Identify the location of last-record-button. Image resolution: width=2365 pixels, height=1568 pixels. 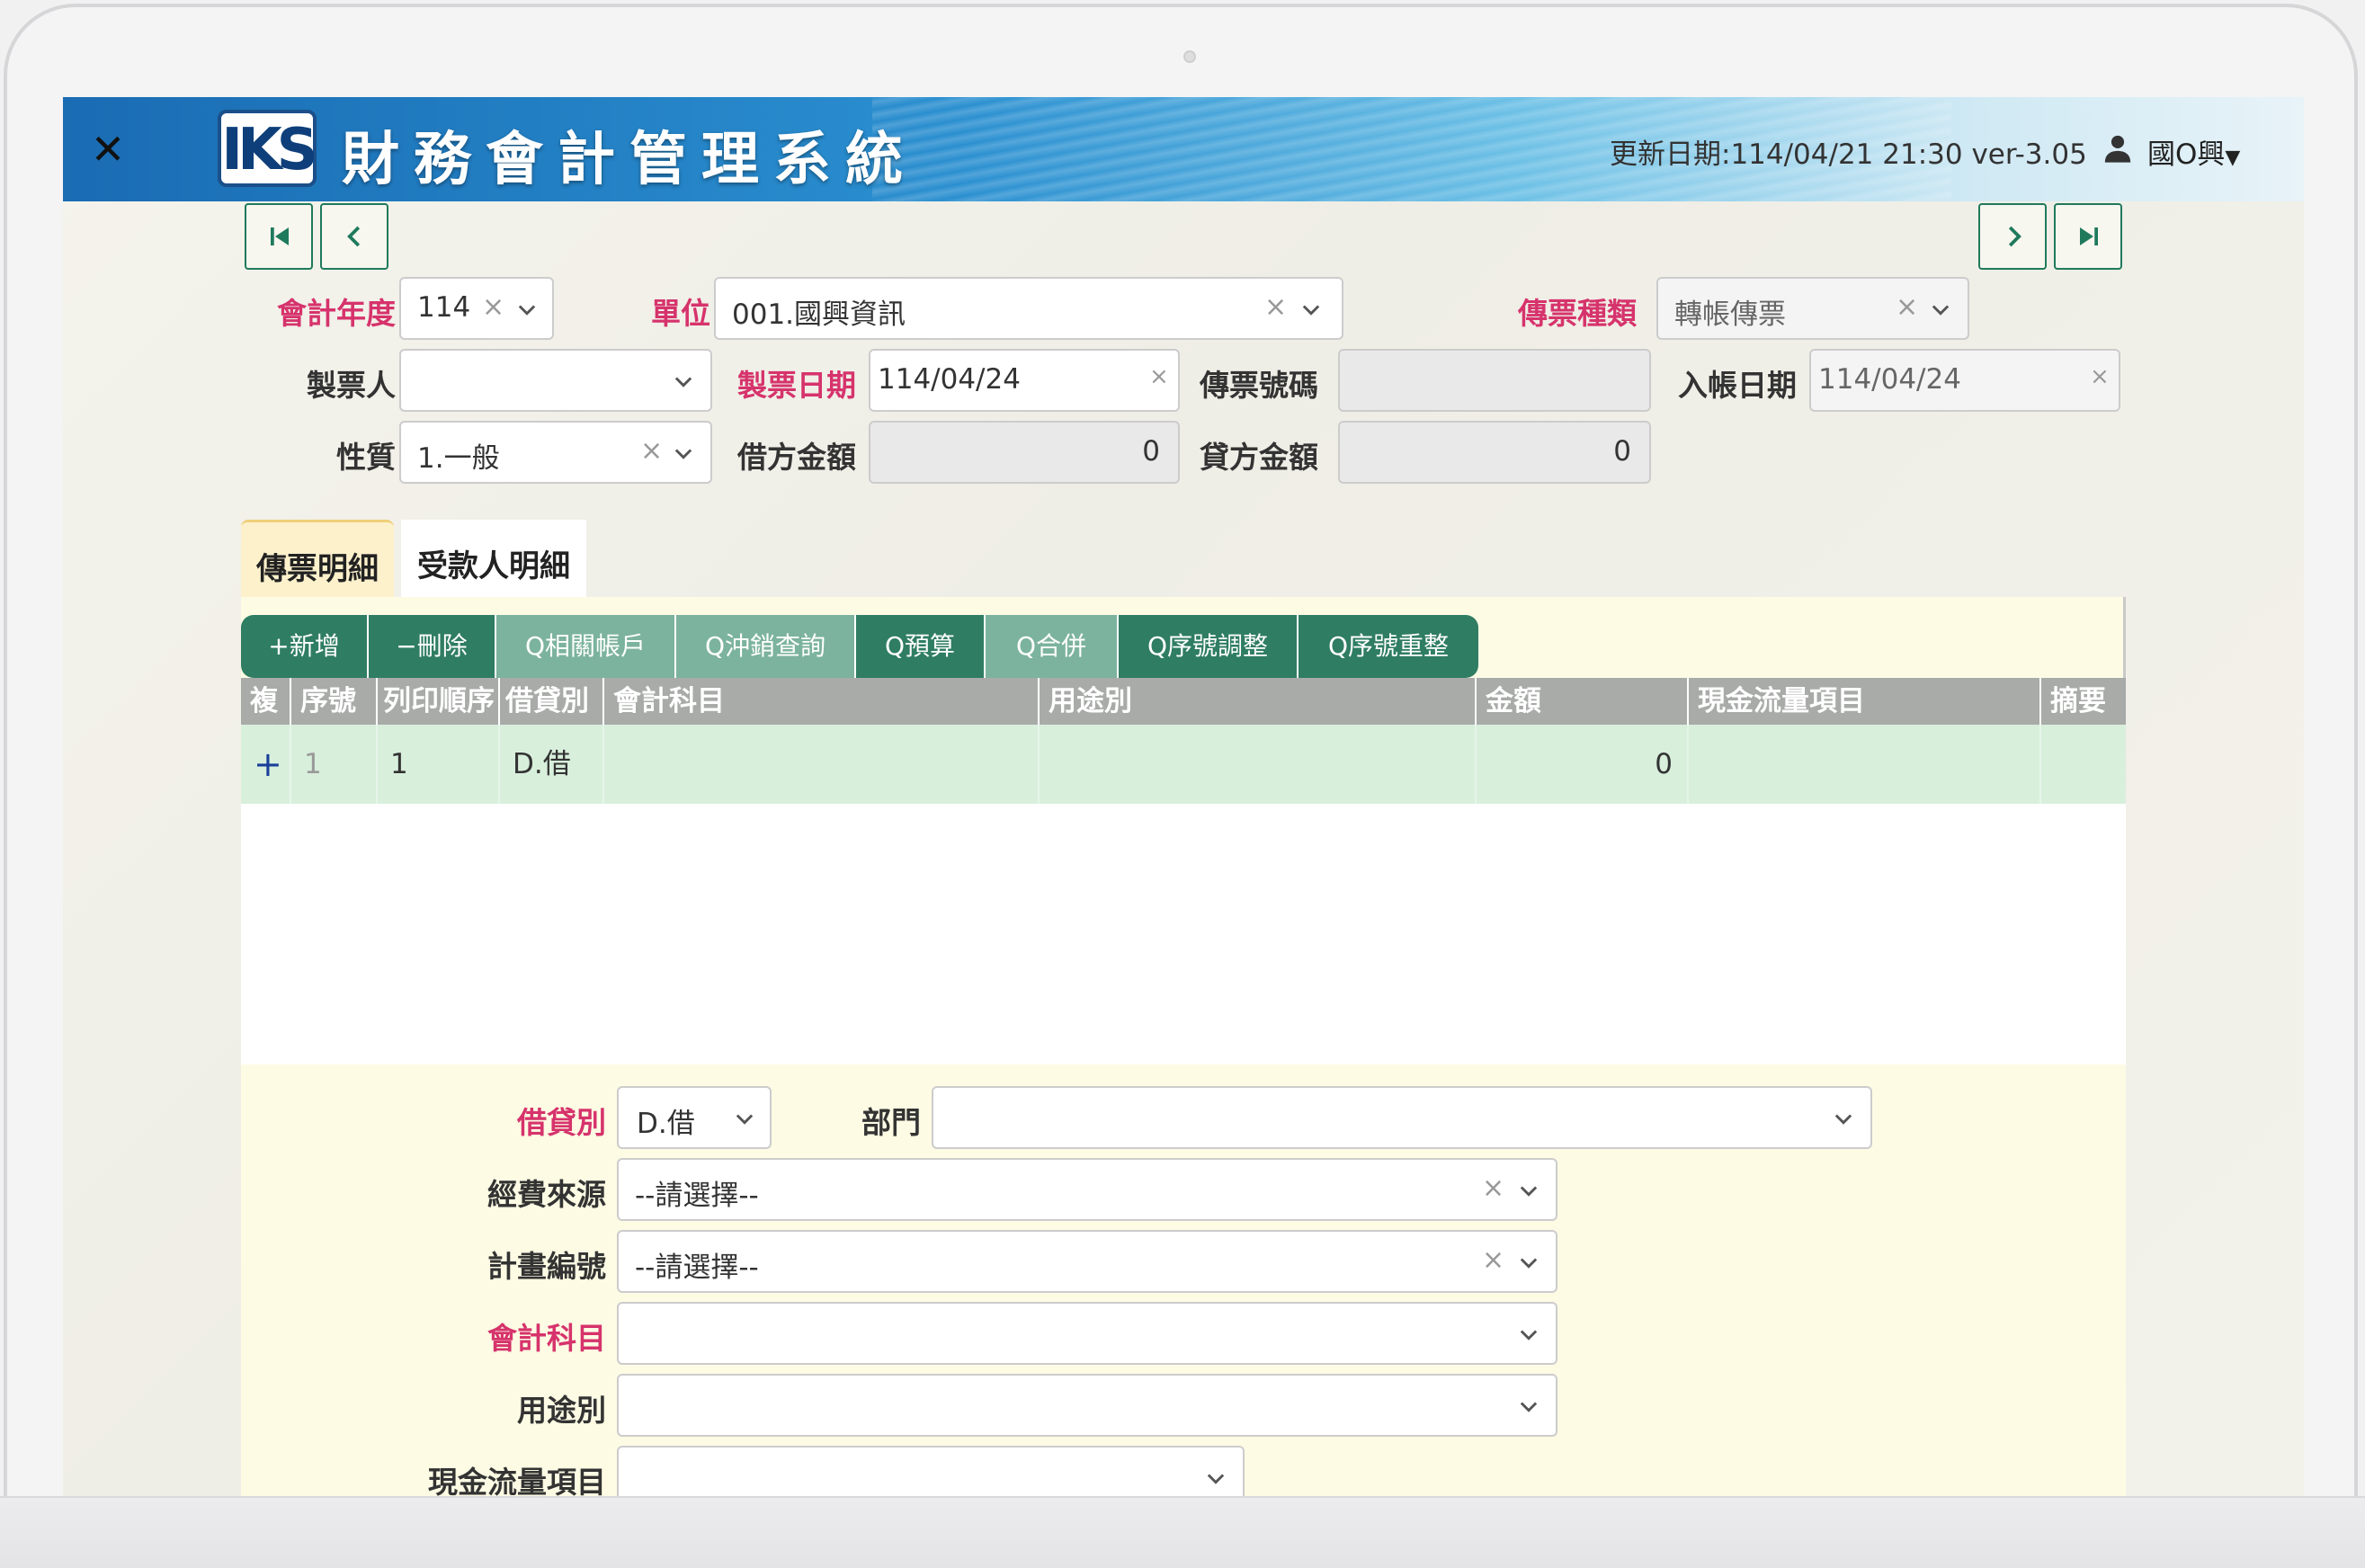
(2088, 236).